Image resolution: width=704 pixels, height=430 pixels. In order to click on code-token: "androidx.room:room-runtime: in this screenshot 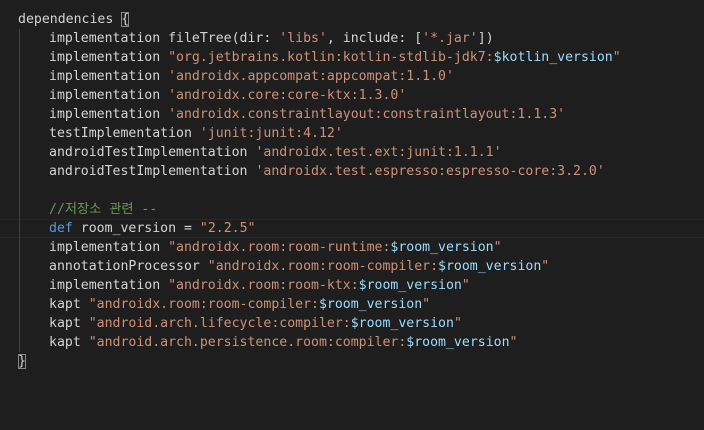, I will do `click(279, 247)`.